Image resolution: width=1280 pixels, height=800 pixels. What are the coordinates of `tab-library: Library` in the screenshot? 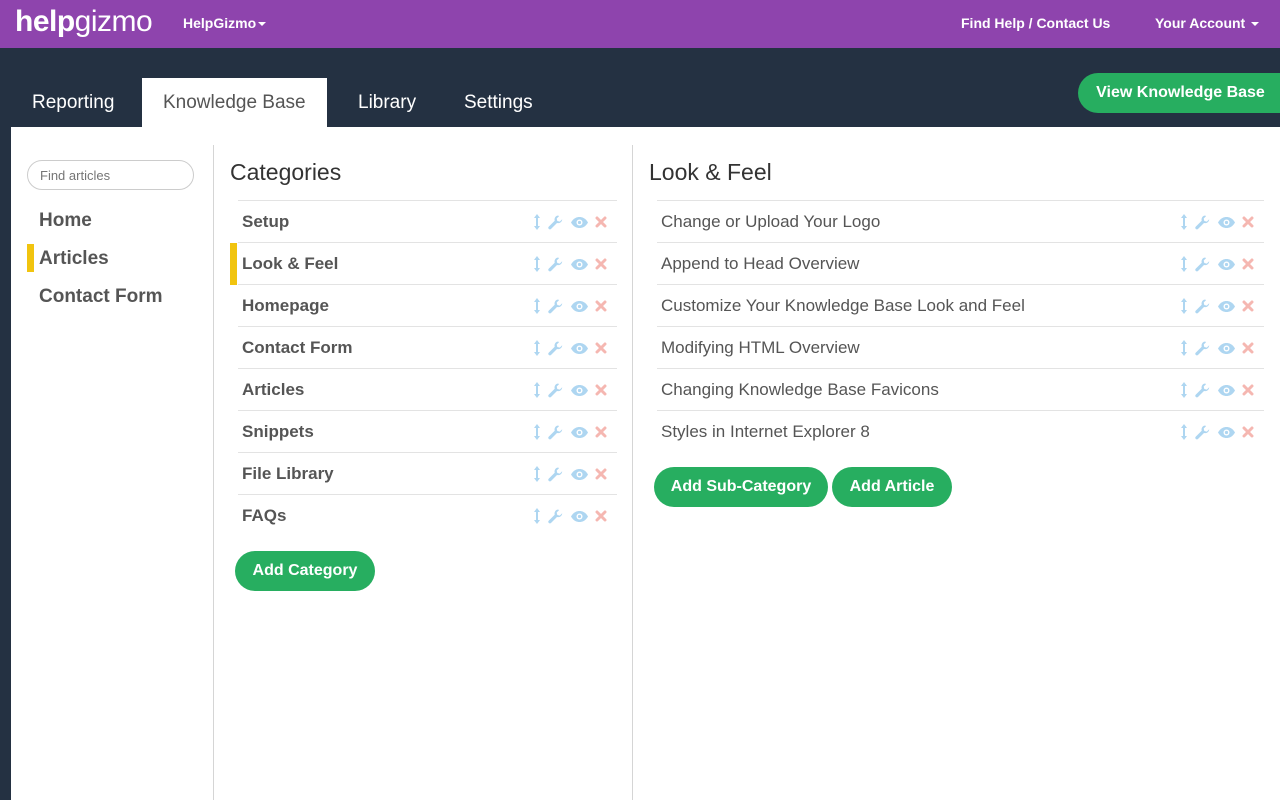 It's located at (387, 102).